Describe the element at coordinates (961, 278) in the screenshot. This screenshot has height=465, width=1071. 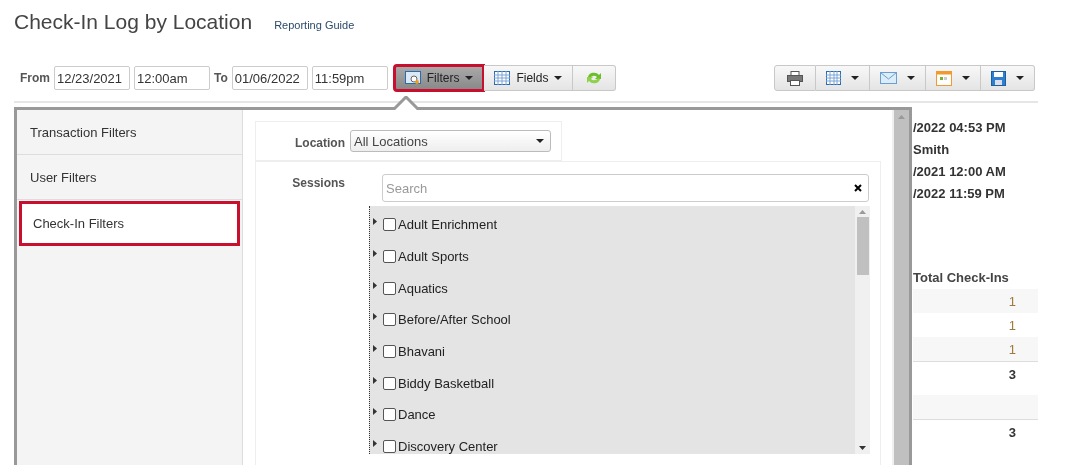
I see `column-heading: Total Check-Ins` at that location.